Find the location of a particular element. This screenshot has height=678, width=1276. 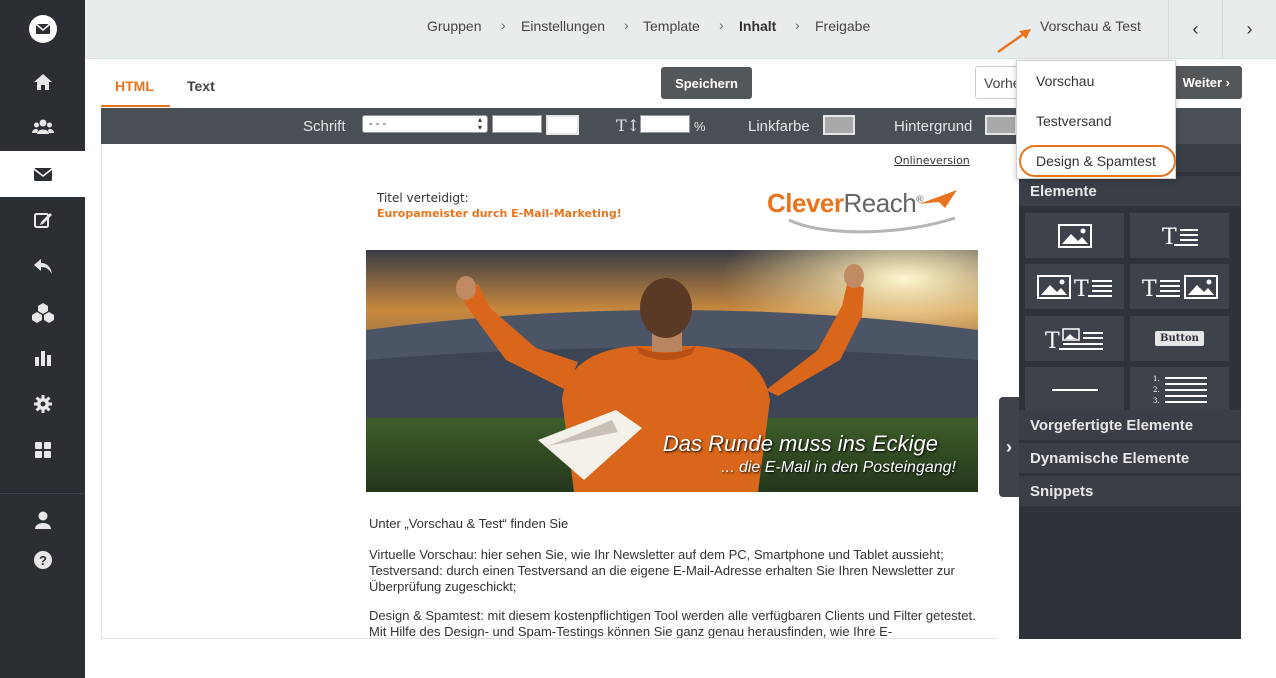

sidebar-item-integrations is located at coordinates (42, 312).